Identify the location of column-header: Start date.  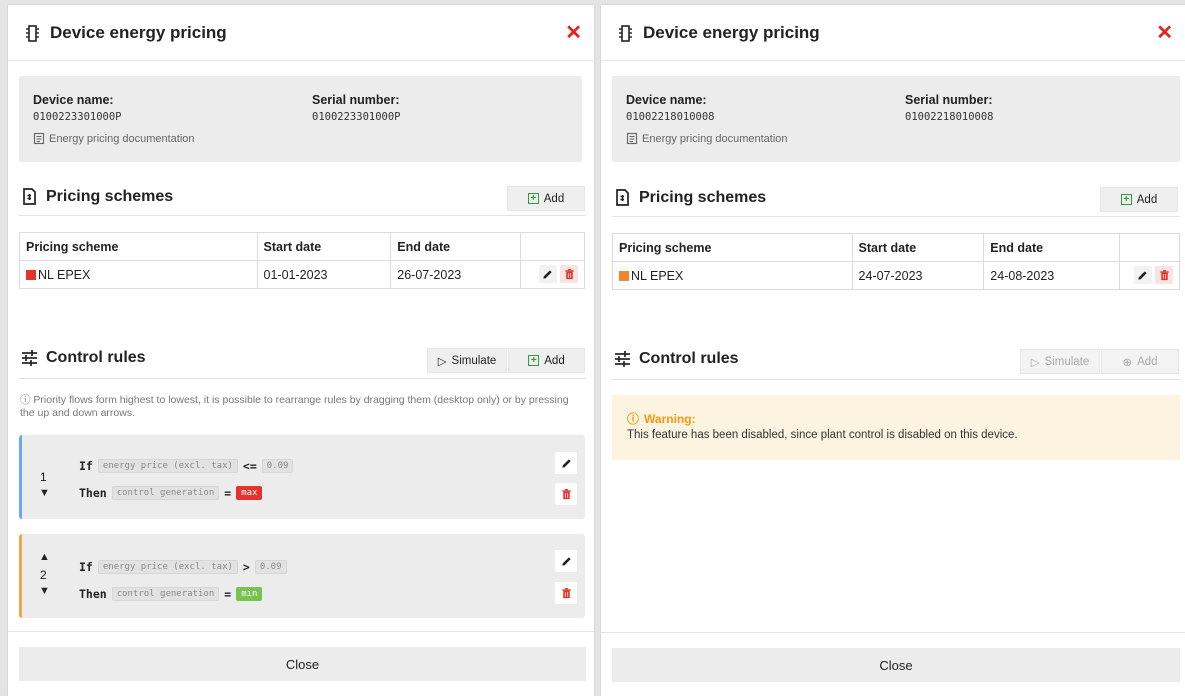
(324, 246).